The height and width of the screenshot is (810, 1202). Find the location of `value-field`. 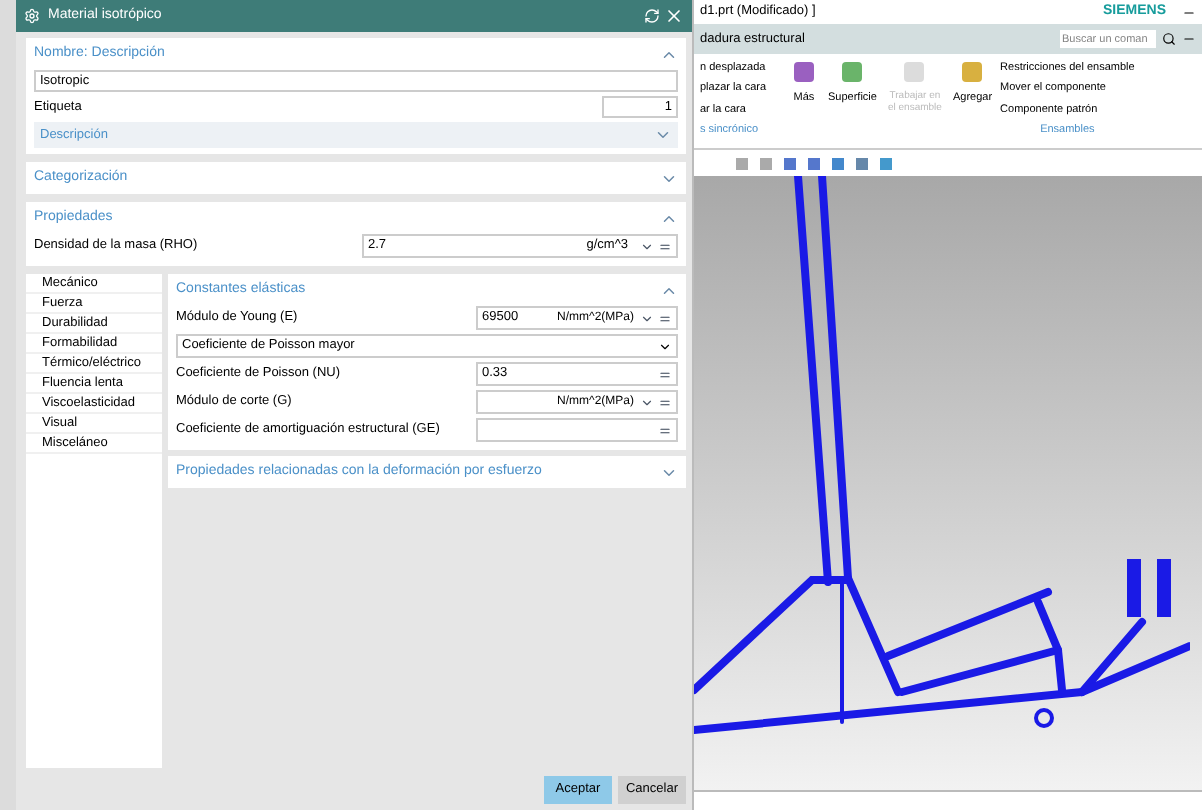

value-field is located at coordinates (577, 430).